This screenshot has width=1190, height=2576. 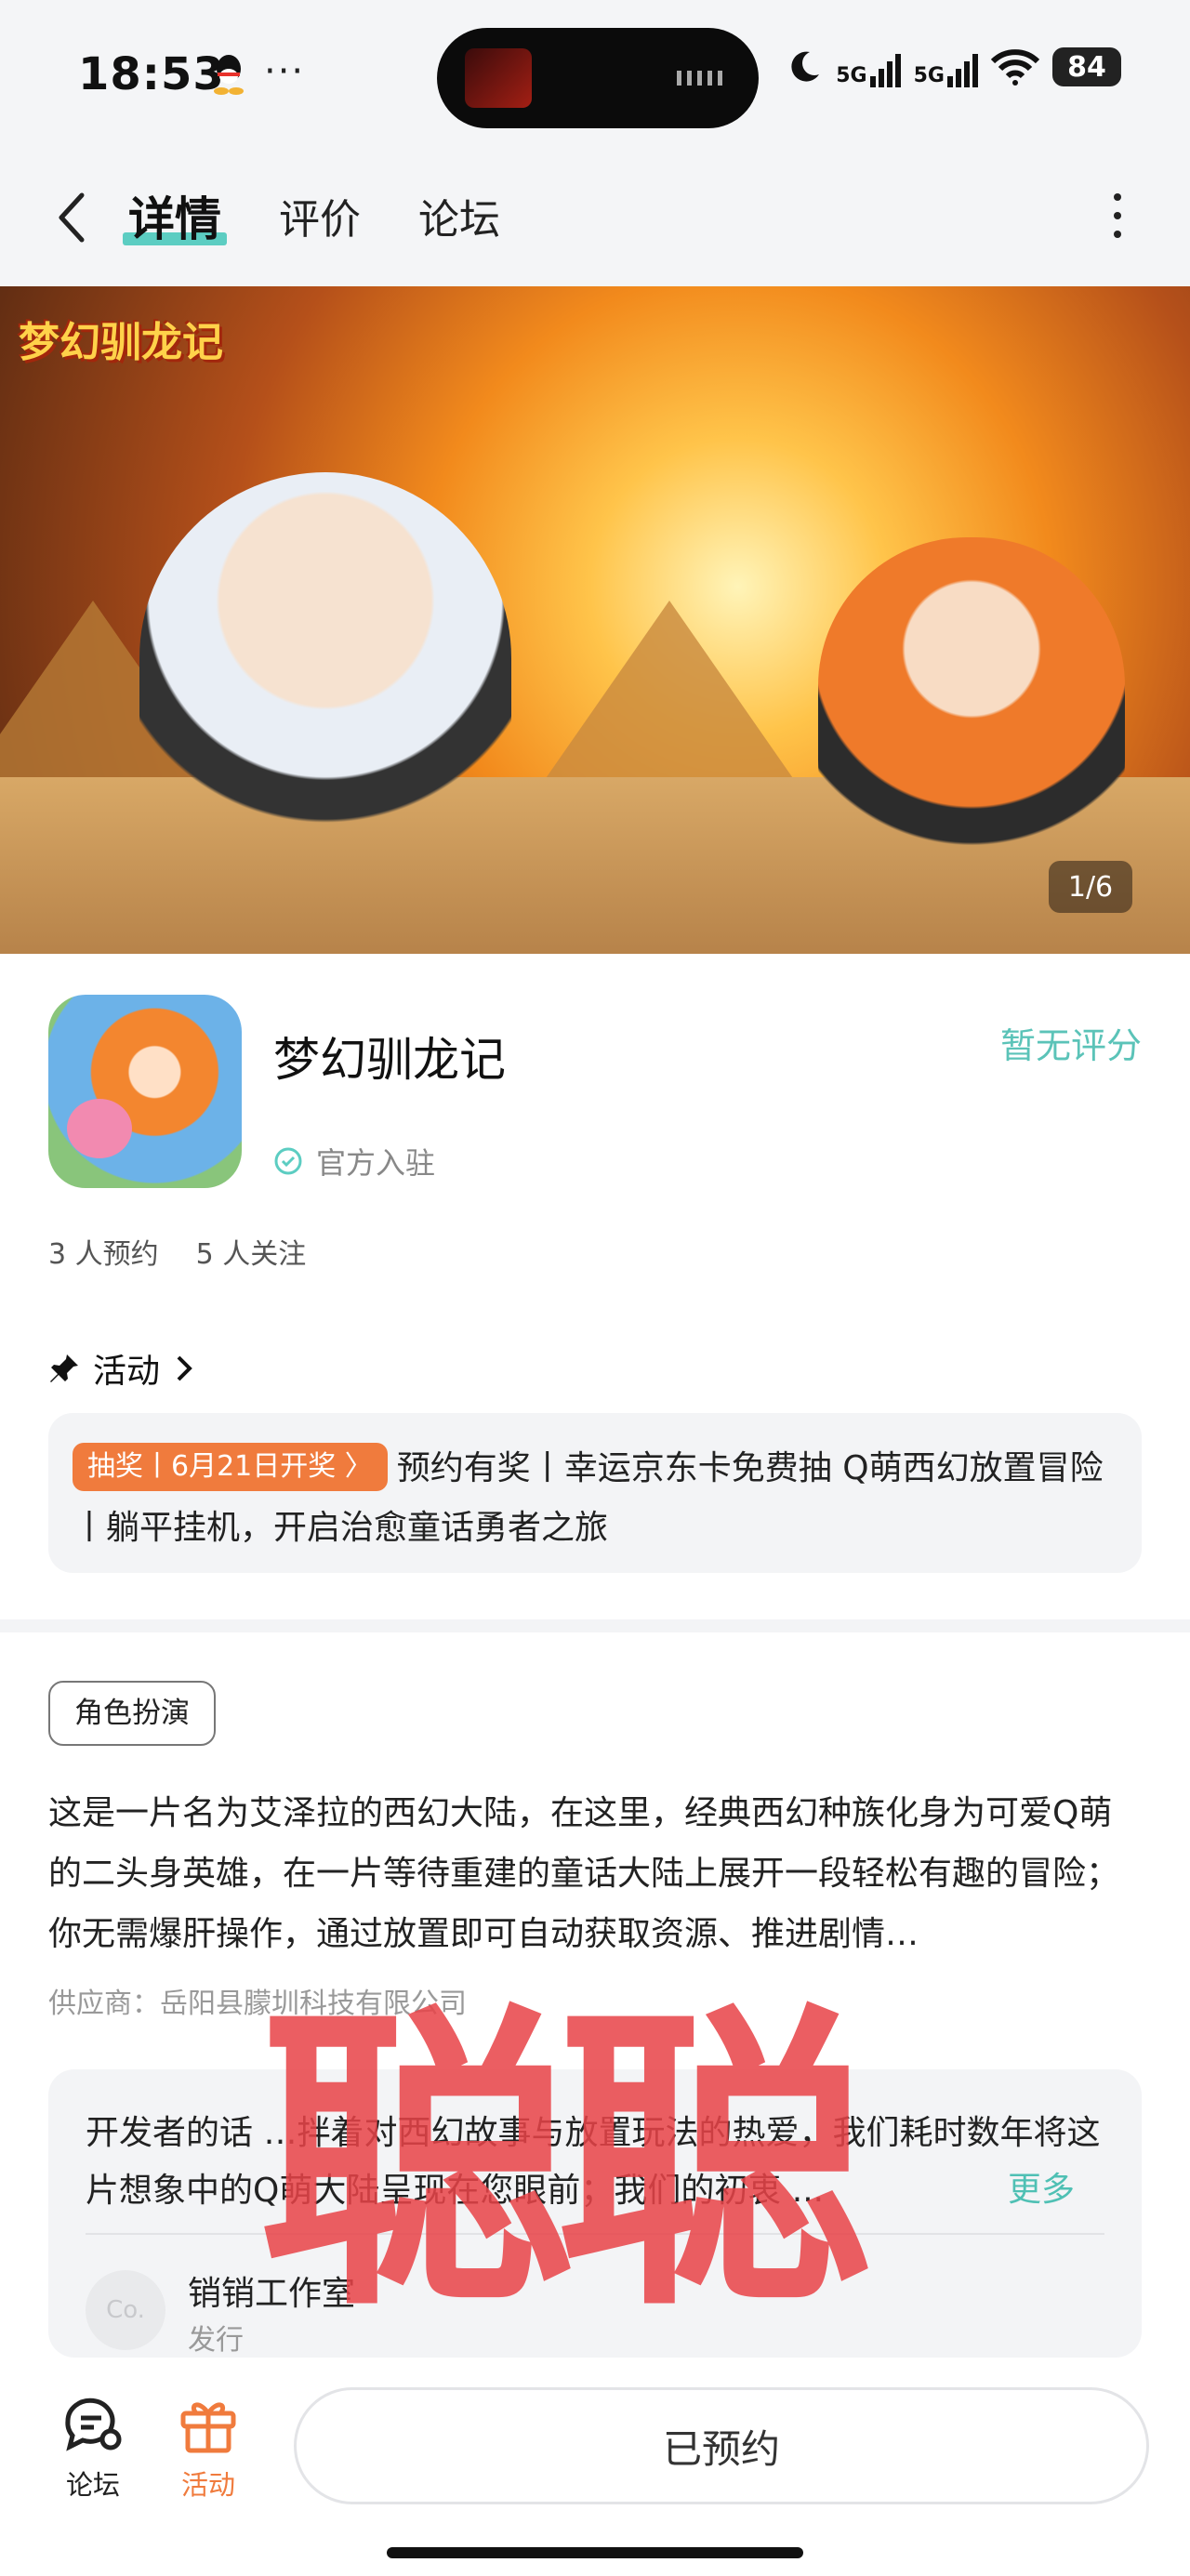 I want to click on tab-forum: 论坛, so click(x=459, y=215).